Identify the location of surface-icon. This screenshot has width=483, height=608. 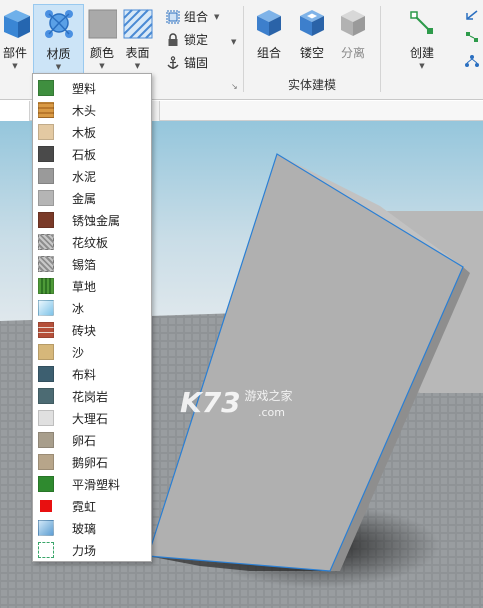
(137, 24).